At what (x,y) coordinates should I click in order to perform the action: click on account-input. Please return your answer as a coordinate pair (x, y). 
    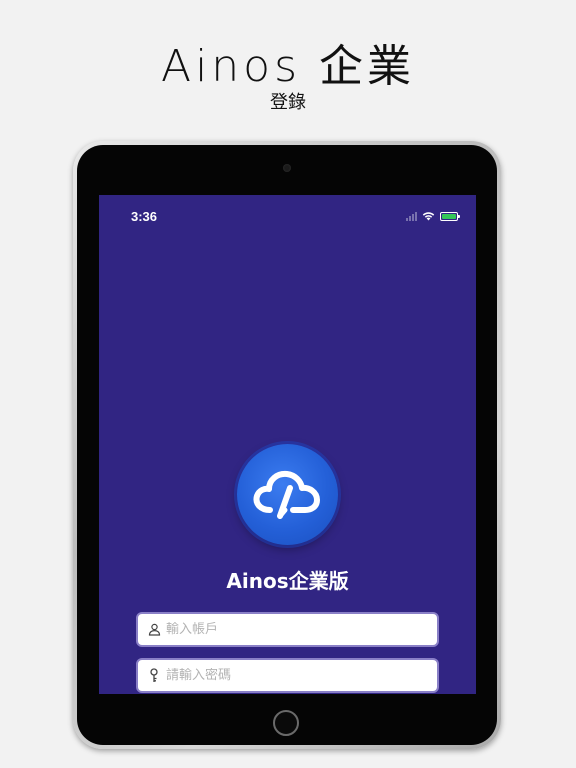
    Looking at the image, I should click on (291, 629).